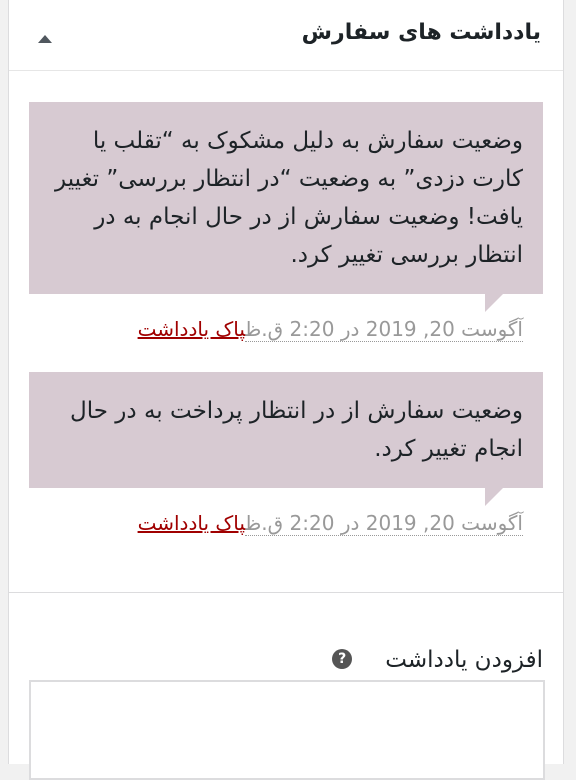  I want to click on triangle-up-icon, so click(45, 39).